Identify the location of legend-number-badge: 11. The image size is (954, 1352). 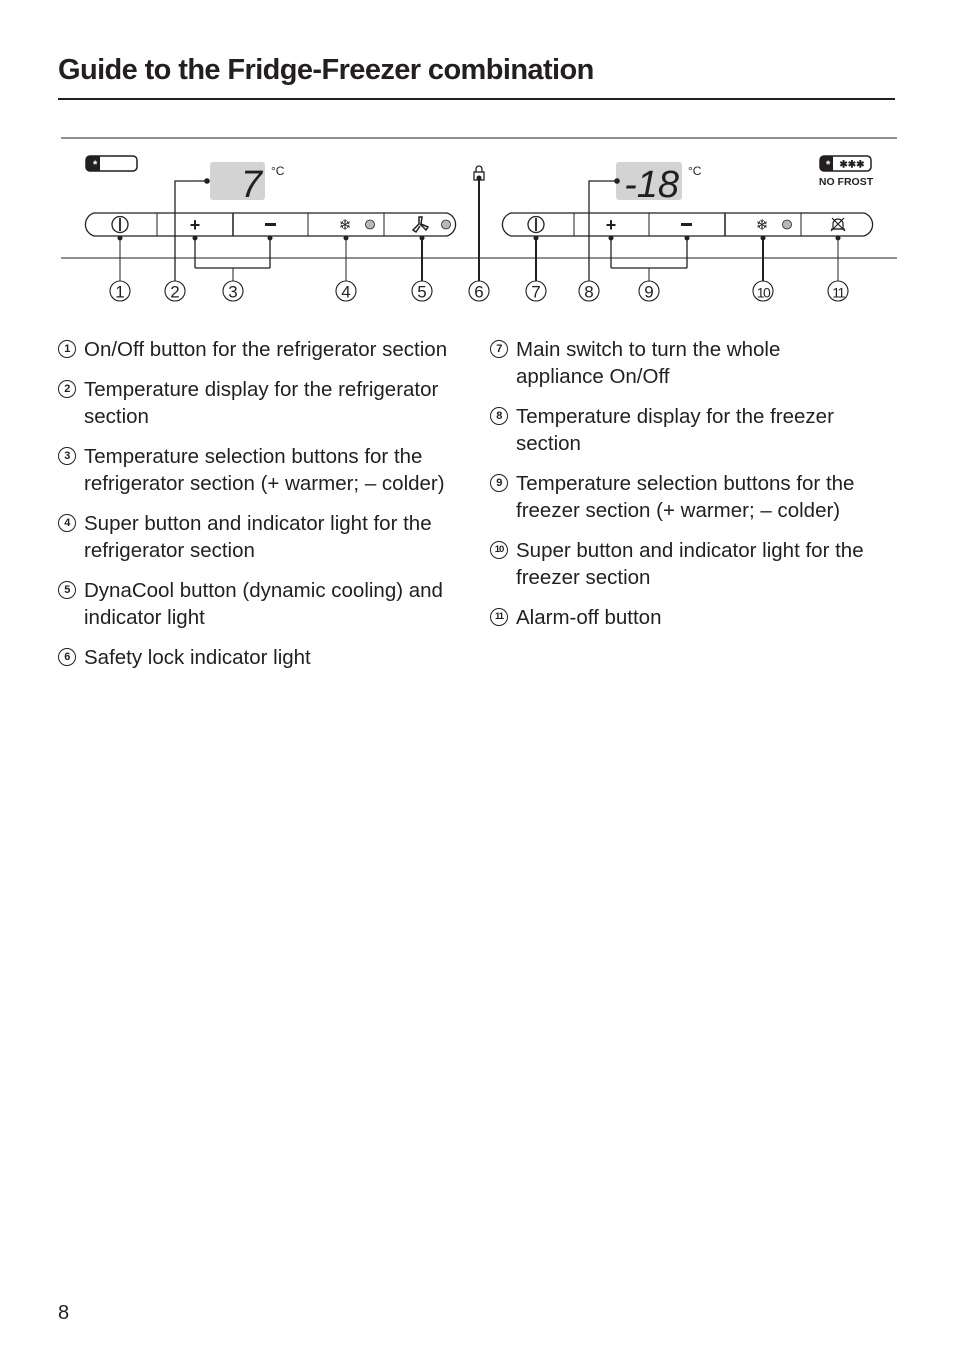
(499, 617).